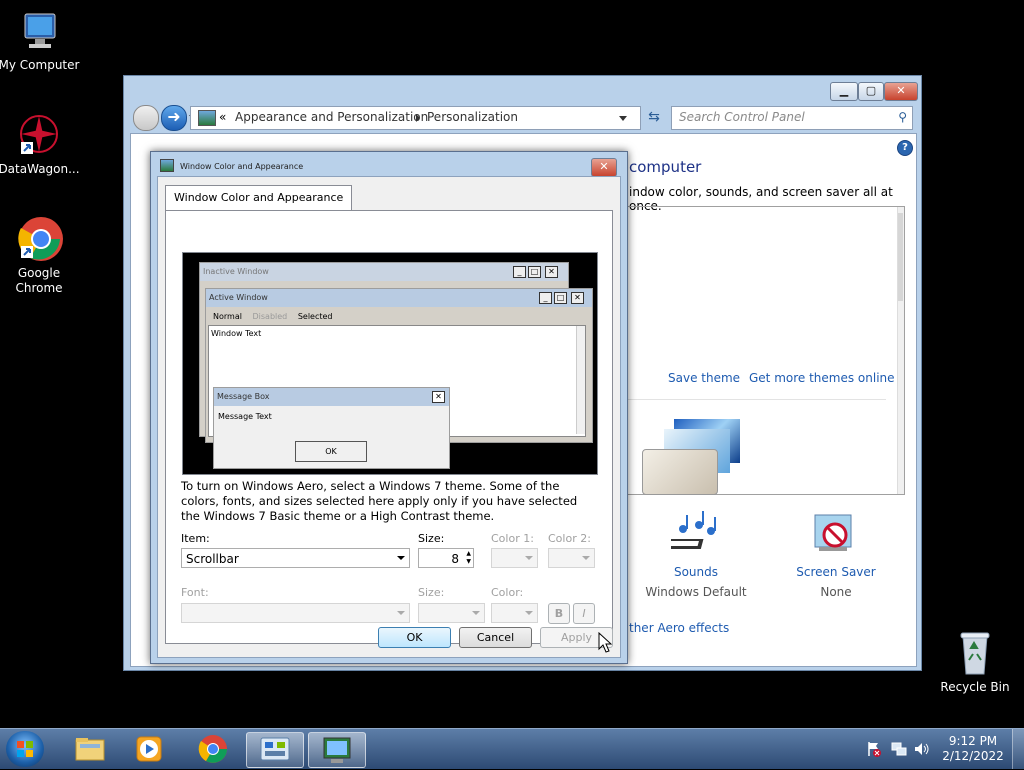 This screenshot has width=1024, height=770. I want to click on spin-down-icon: ▼, so click(468, 562).